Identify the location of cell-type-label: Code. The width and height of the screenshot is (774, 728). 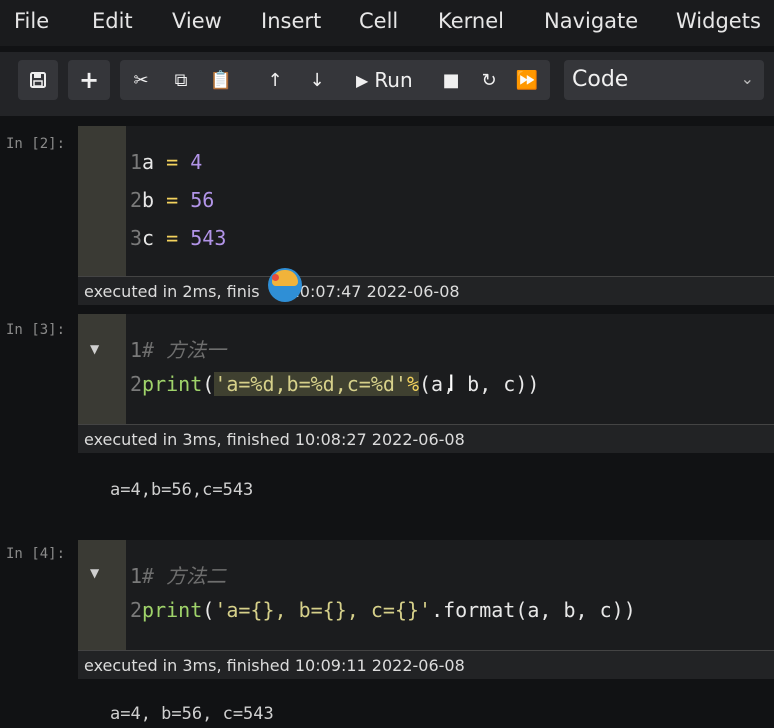
(600, 79).